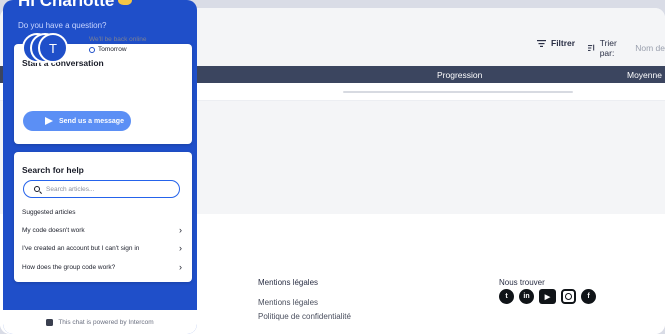  Describe the element at coordinates (102, 230) in the screenshot. I see `article-link: My code doesn't work ›` at that location.